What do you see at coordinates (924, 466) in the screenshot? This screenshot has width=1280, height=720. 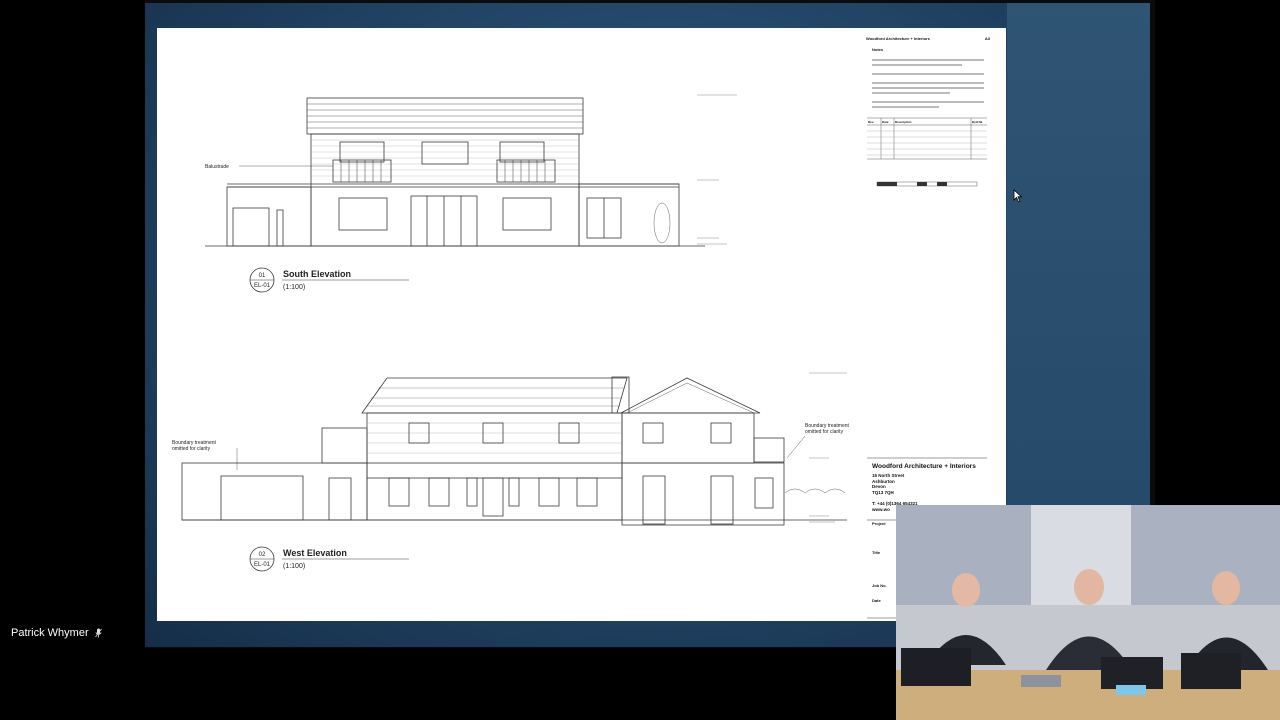 I see `firm-name: Woodford Architecture + Interiors` at bounding box center [924, 466].